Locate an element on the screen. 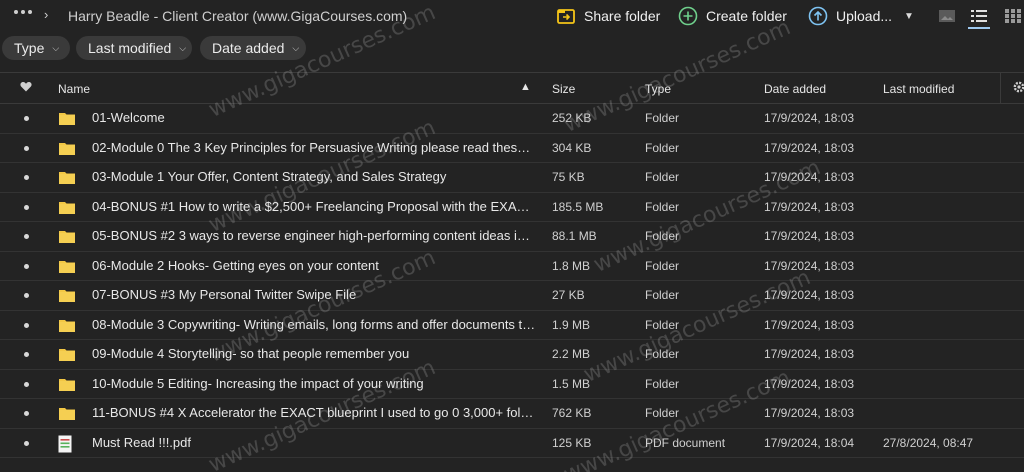 This screenshot has width=1024, height=472. grid-view-icon is located at coordinates (1013, 16).